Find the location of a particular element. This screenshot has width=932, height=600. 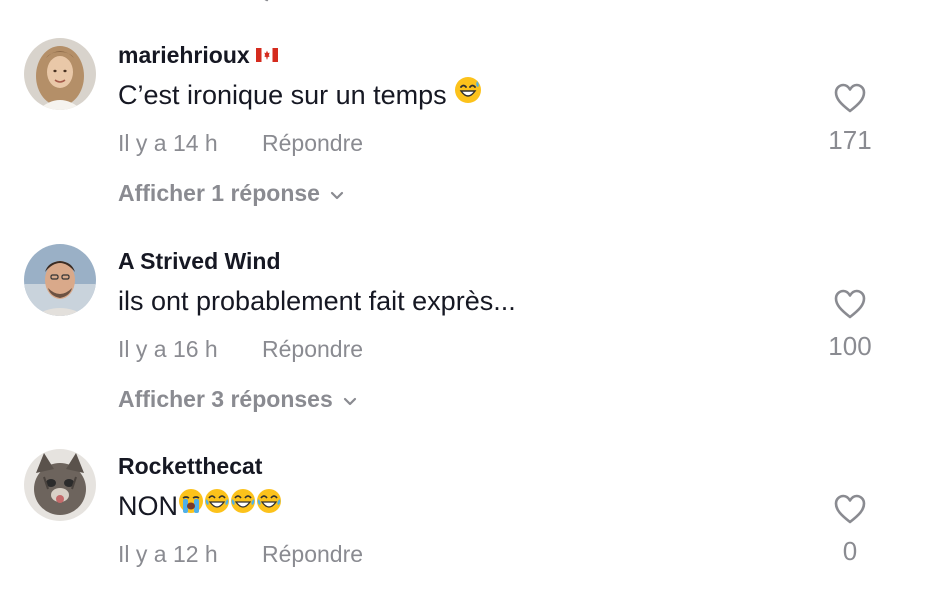

sweat-smile-emoji-icon is located at coordinates (468, 93).